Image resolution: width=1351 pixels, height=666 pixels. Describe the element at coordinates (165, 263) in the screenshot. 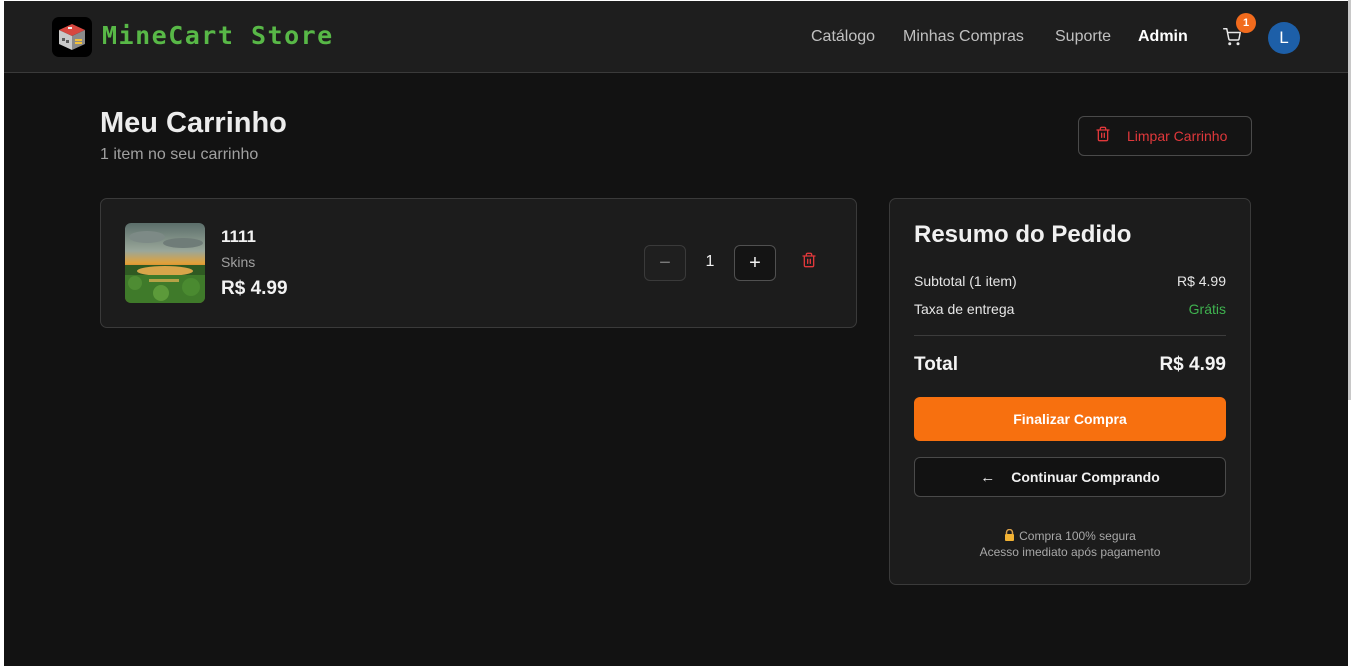

I see `product-thumbnail` at that location.